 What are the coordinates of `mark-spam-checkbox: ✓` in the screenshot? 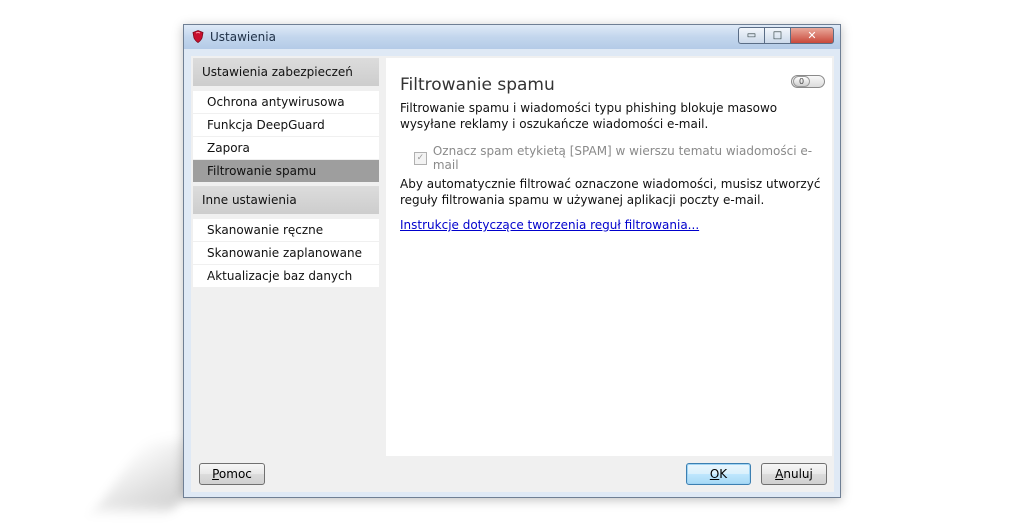 It's located at (420, 158).